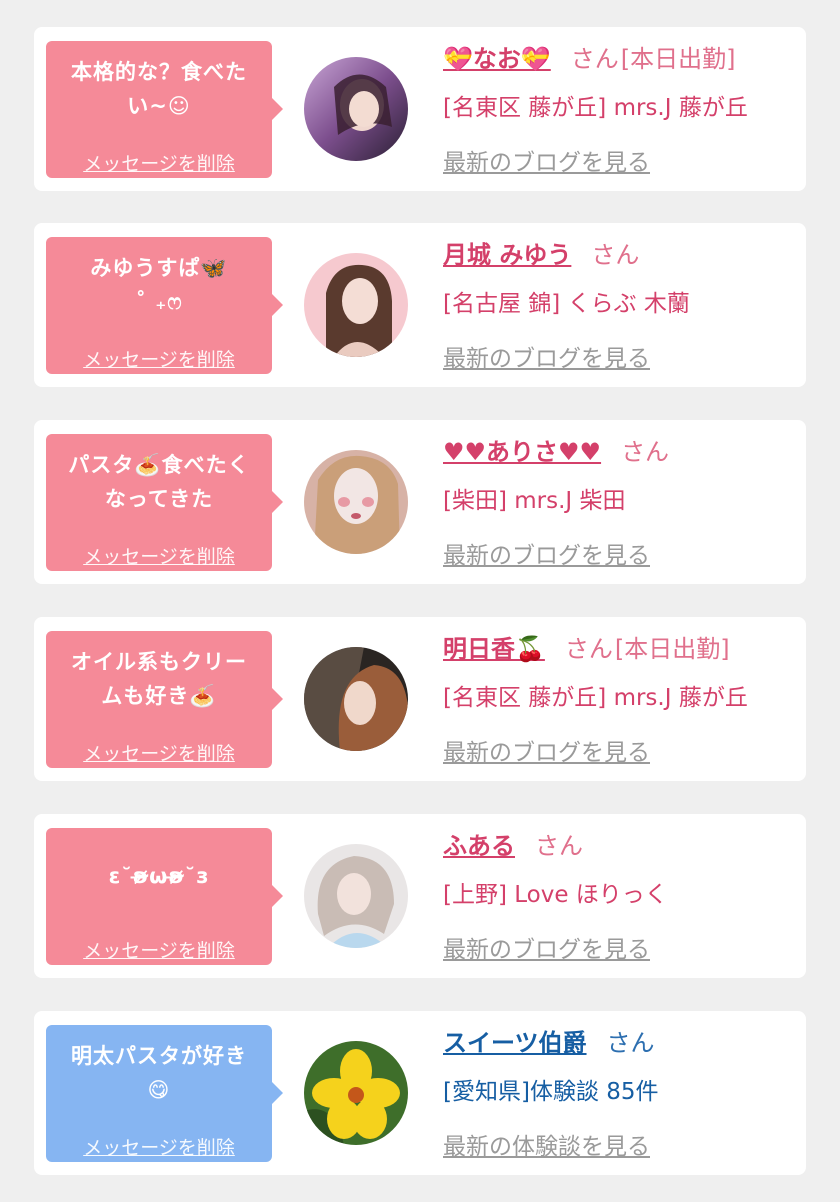  Describe the element at coordinates (479, 846) in the screenshot. I see `cast-name-link: ふある` at that location.